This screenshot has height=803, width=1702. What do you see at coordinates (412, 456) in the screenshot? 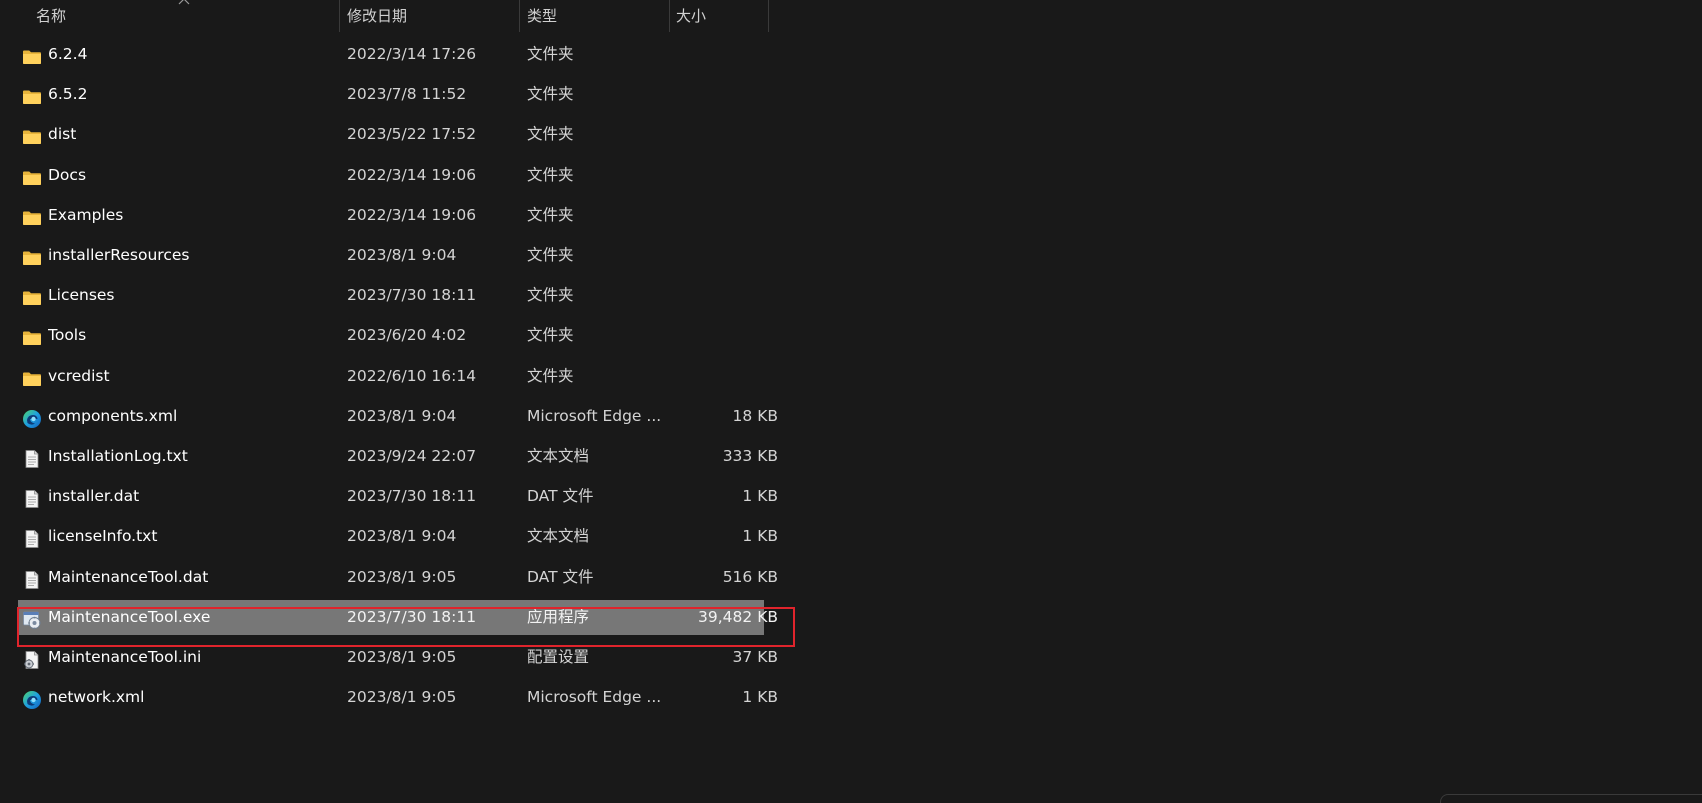
I see `file-modified-date: 2023/9/24 22:07` at bounding box center [412, 456].